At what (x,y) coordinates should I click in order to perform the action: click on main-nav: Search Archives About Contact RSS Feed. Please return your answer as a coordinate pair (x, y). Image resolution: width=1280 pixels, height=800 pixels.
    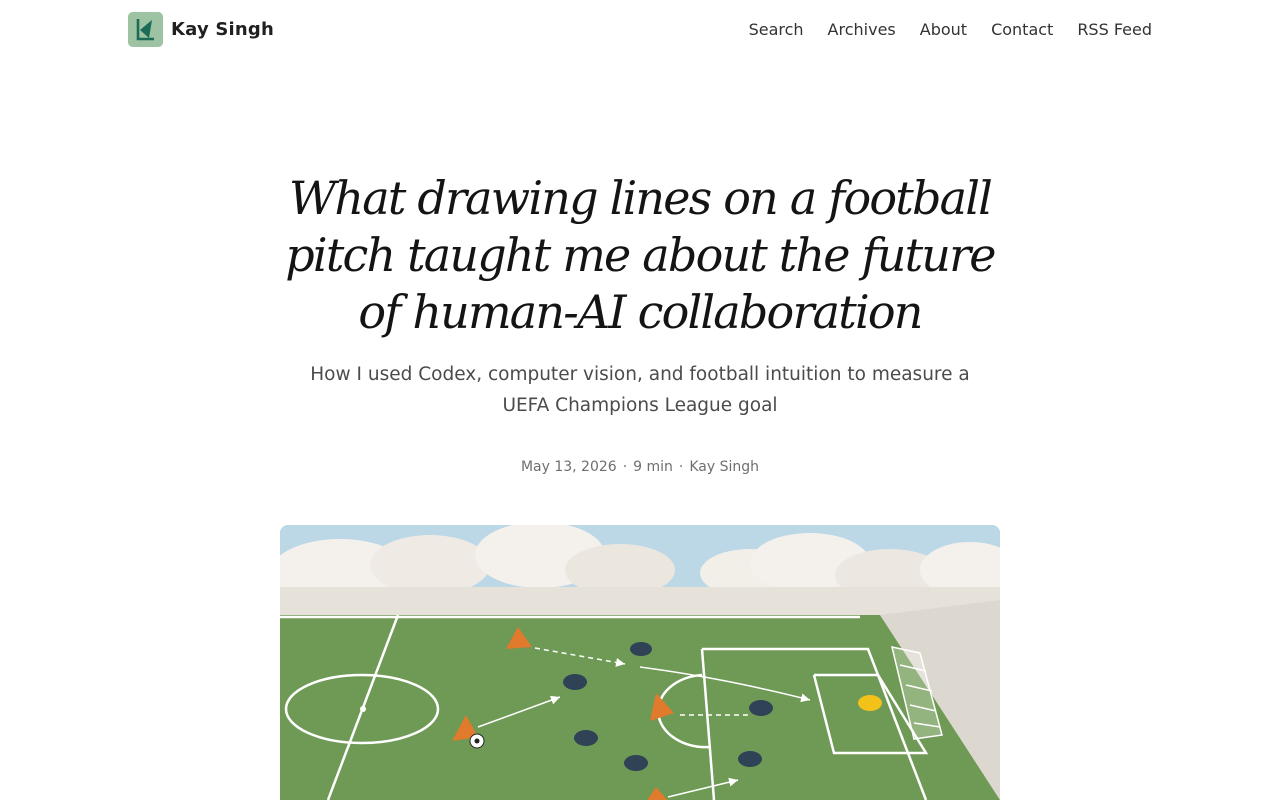
    Looking at the image, I should click on (938, 29).